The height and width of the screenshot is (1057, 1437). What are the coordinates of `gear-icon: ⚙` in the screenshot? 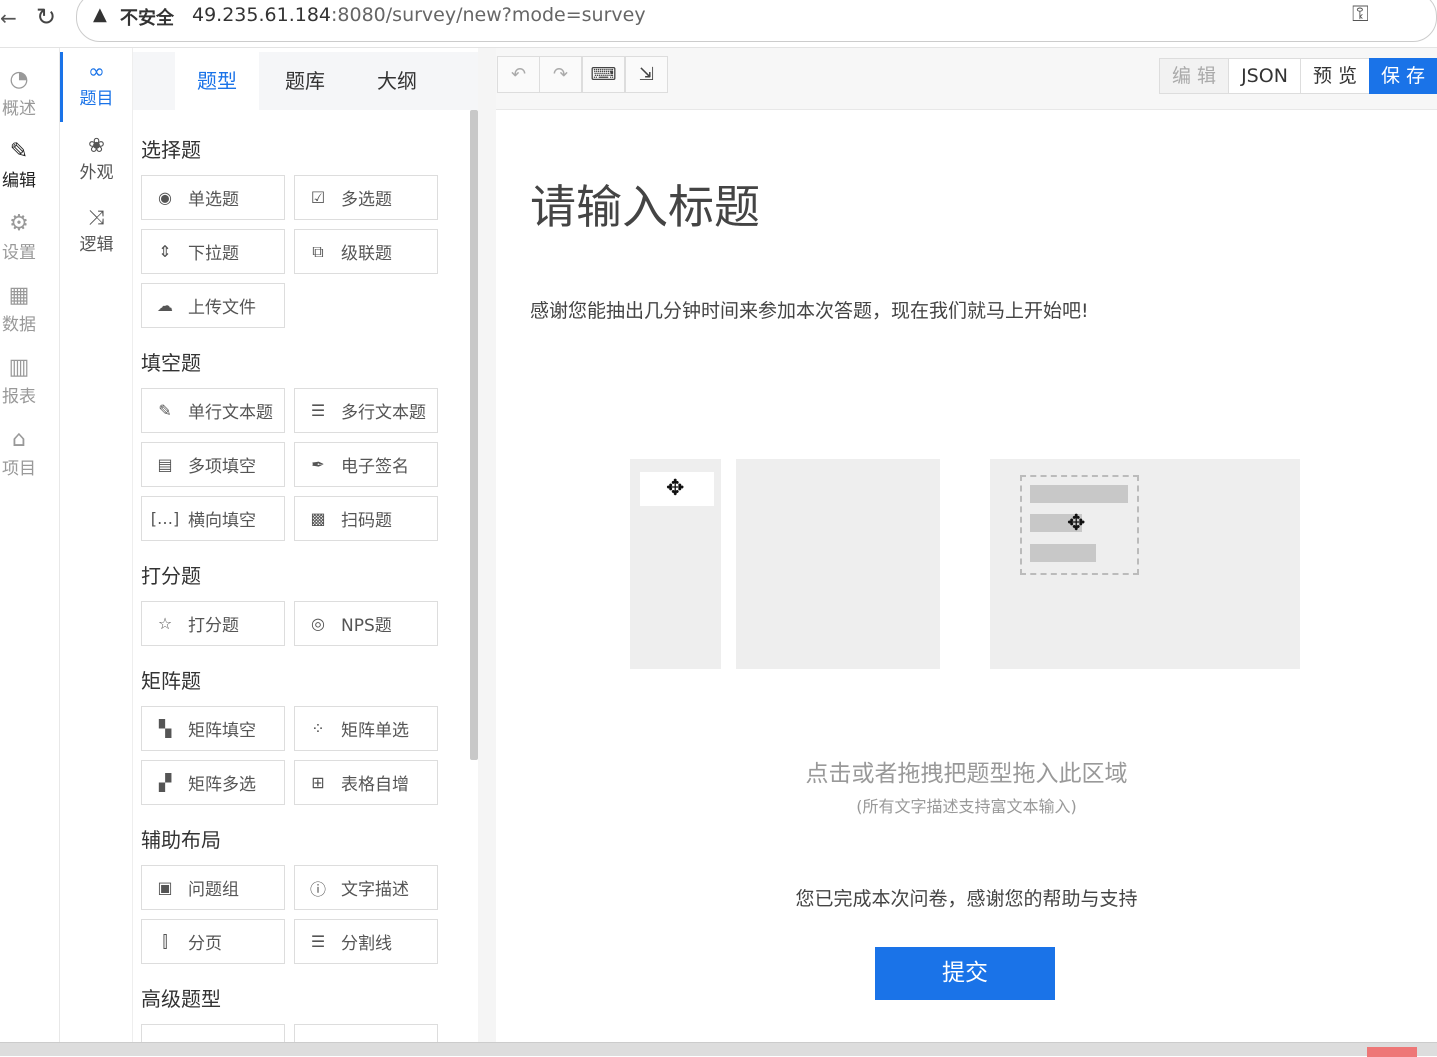 It's located at (19, 223).